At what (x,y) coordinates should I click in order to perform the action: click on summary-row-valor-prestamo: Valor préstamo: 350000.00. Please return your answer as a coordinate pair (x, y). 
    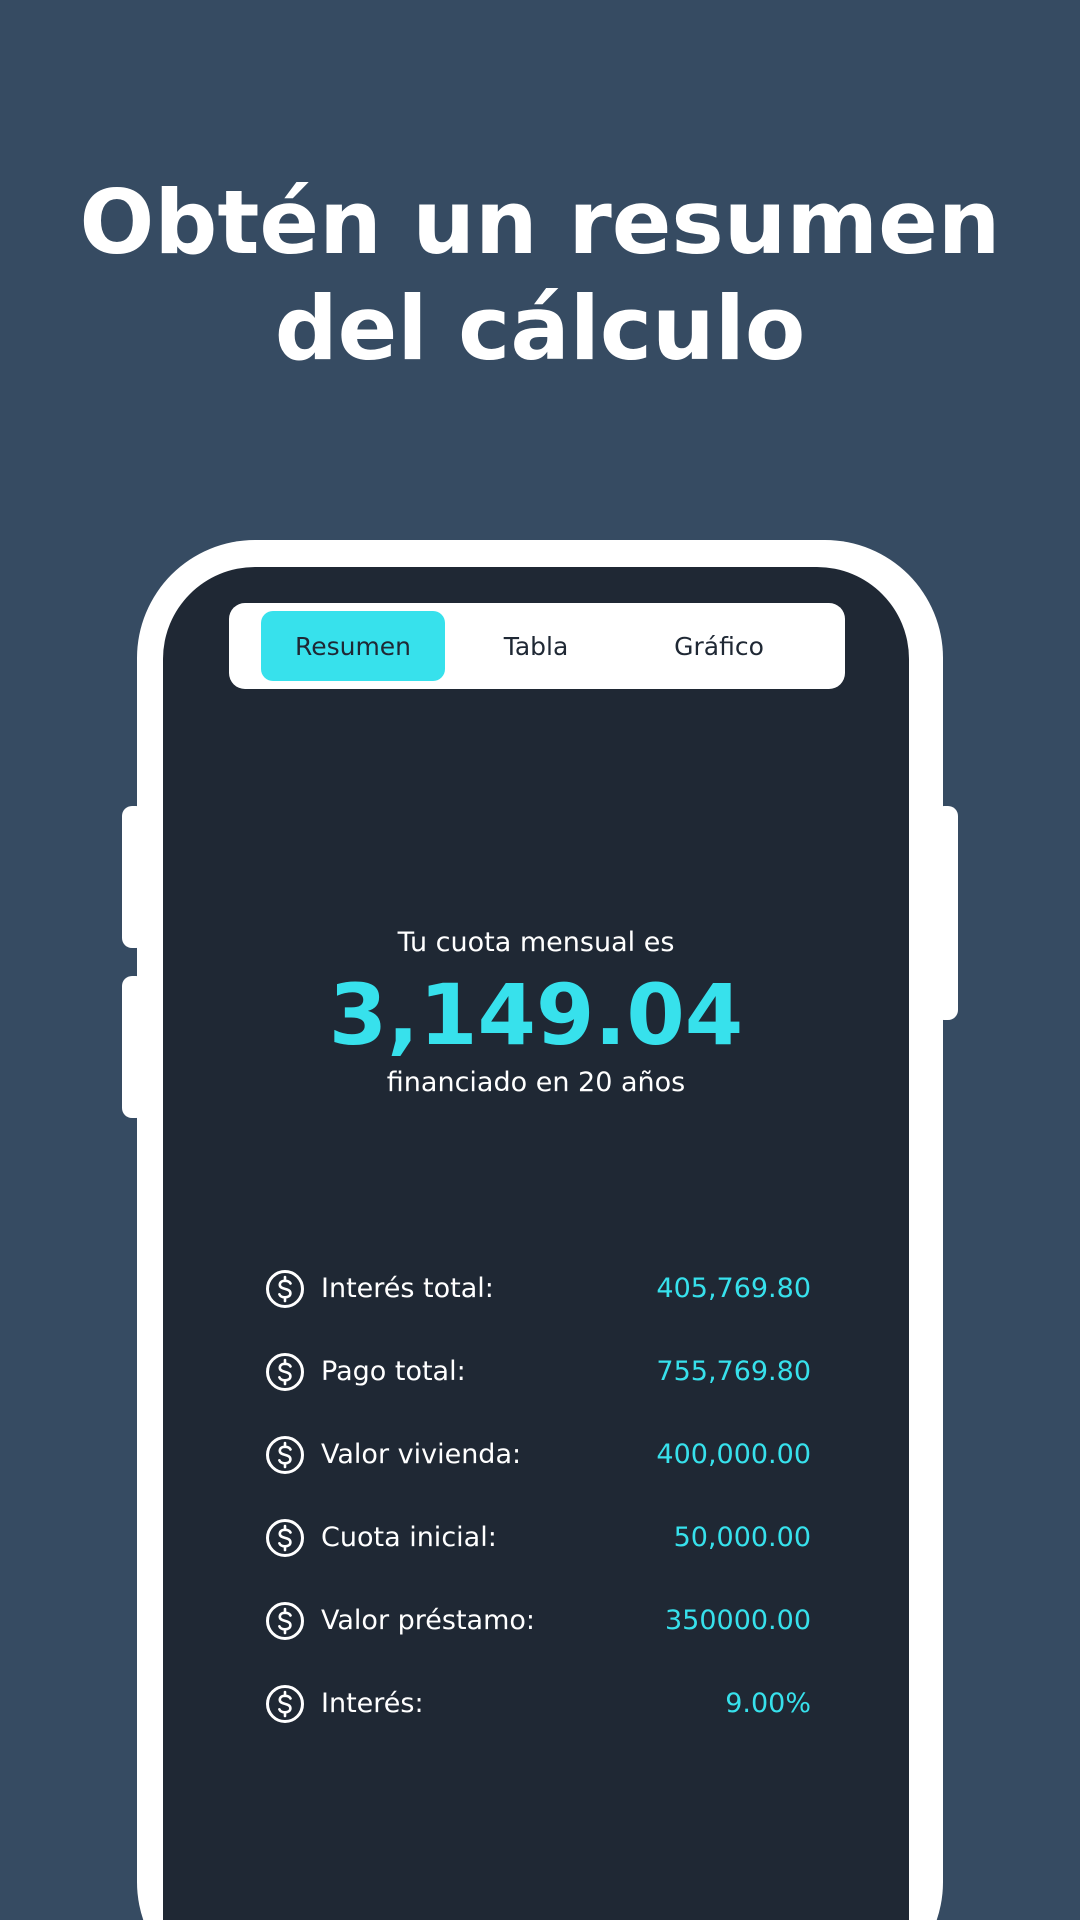
    Looking at the image, I should click on (538, 1620).